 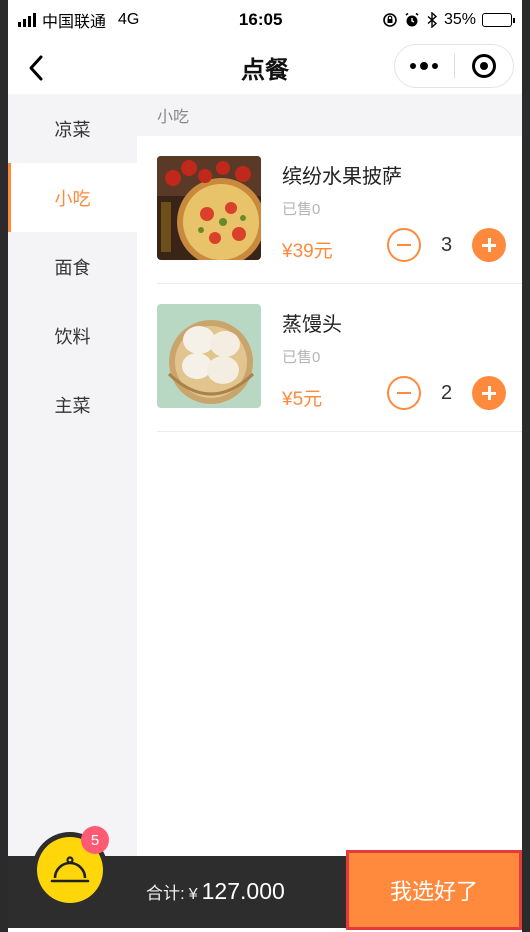 I want to click on category-label: 凉菜, so click(x=72, y=129).